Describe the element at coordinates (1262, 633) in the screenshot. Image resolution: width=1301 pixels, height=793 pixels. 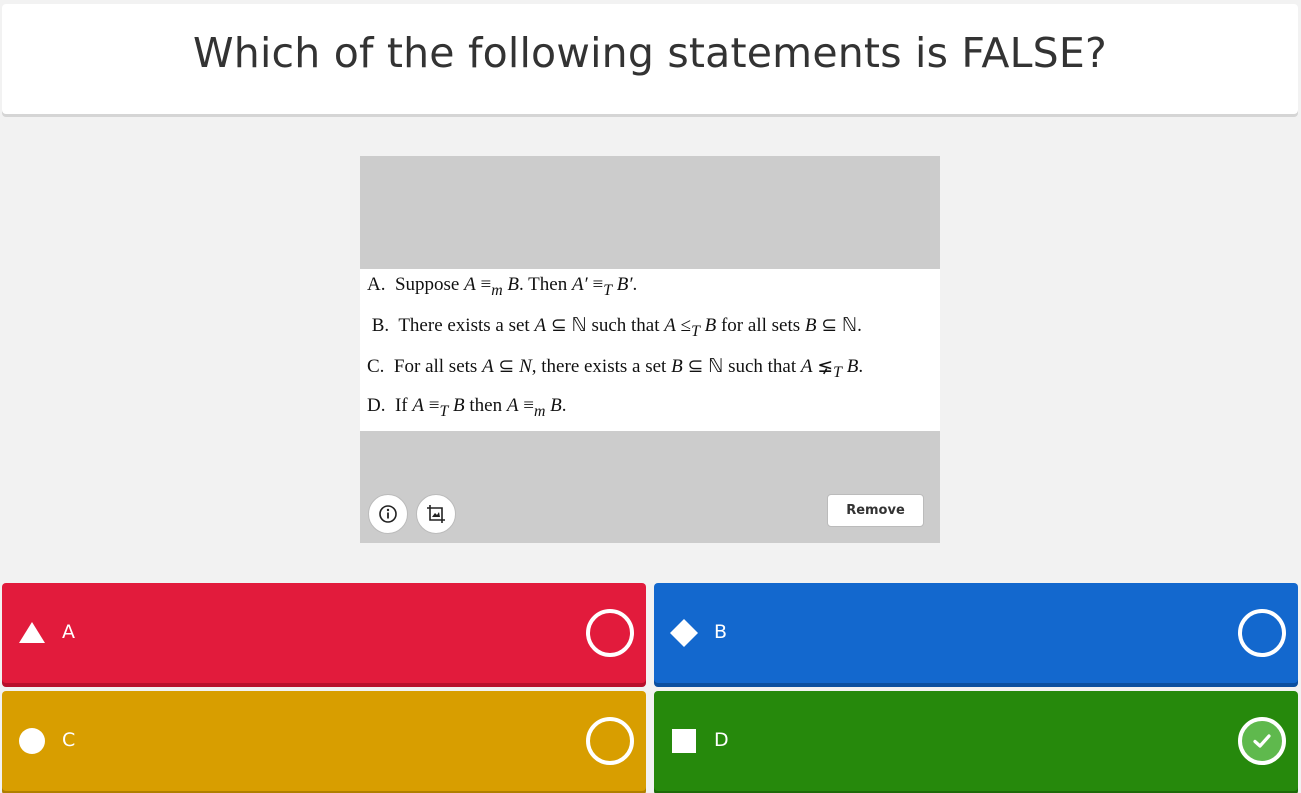
I see `answer-b-select-toggle` at that location.